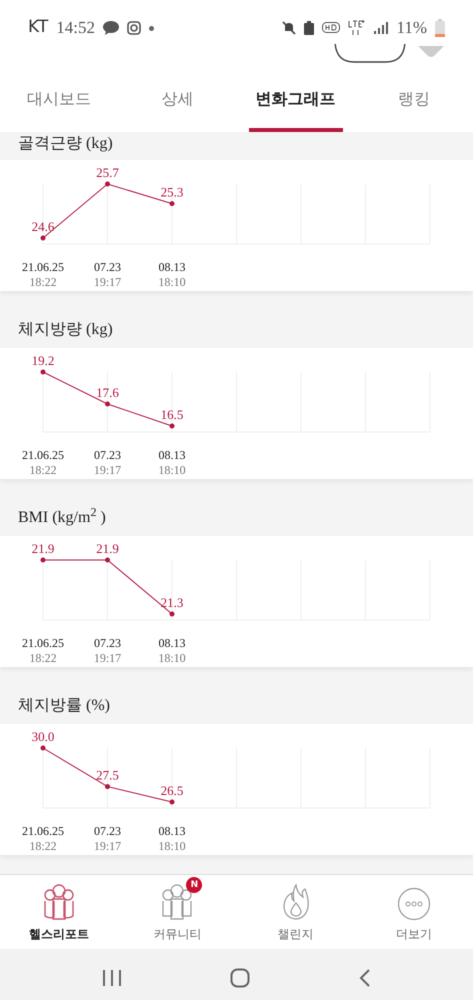  What do you see at coordinates (43, 360) in the screenshot?
I see `value-label: 19.2` at bounding box center [43, 360].